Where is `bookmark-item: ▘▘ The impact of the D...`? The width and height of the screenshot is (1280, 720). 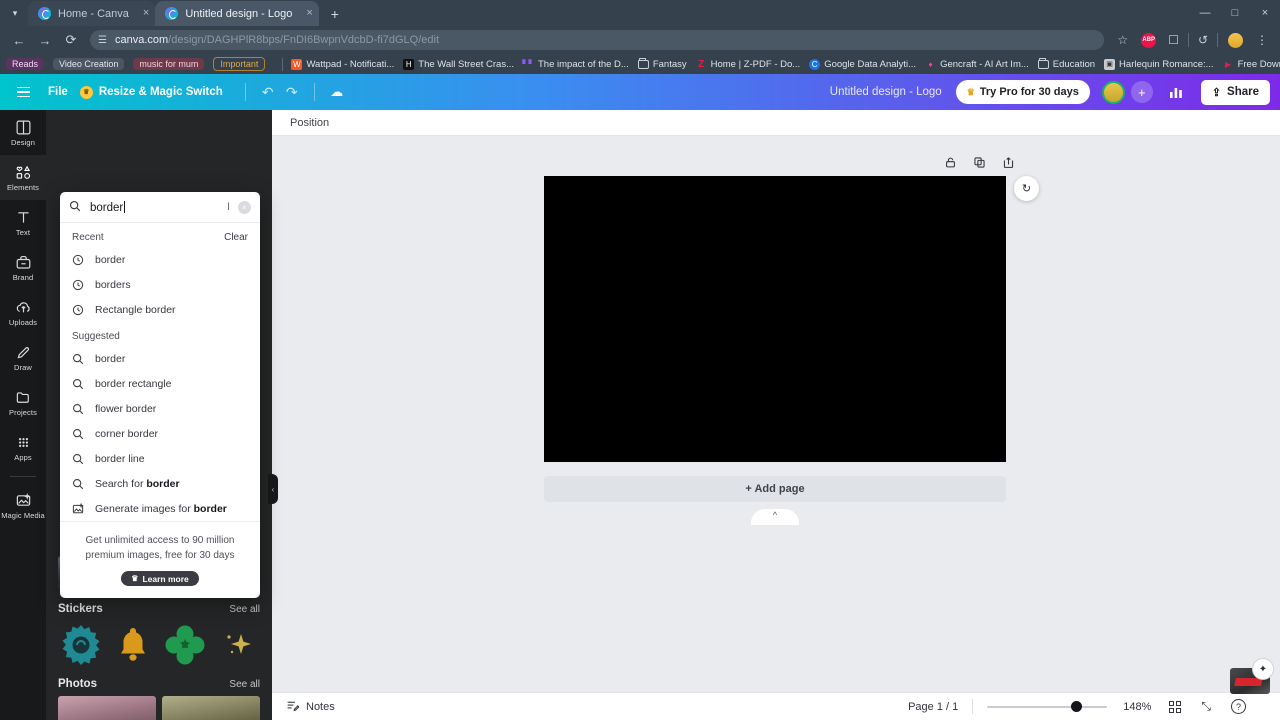 bookmark-item: ▘▘ The impact of the D... is located at coordinates (575, 64).